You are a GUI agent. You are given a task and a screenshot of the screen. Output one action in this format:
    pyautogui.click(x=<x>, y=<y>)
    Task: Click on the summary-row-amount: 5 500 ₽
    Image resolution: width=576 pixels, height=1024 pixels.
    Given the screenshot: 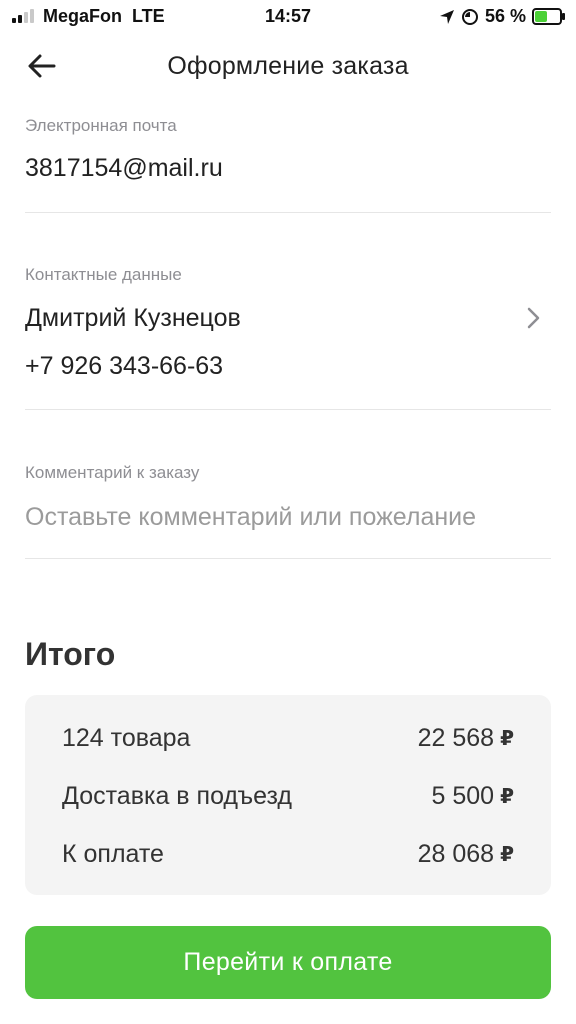 What is the action you would take?
    pyautogui.click(x=473, y=796)
    